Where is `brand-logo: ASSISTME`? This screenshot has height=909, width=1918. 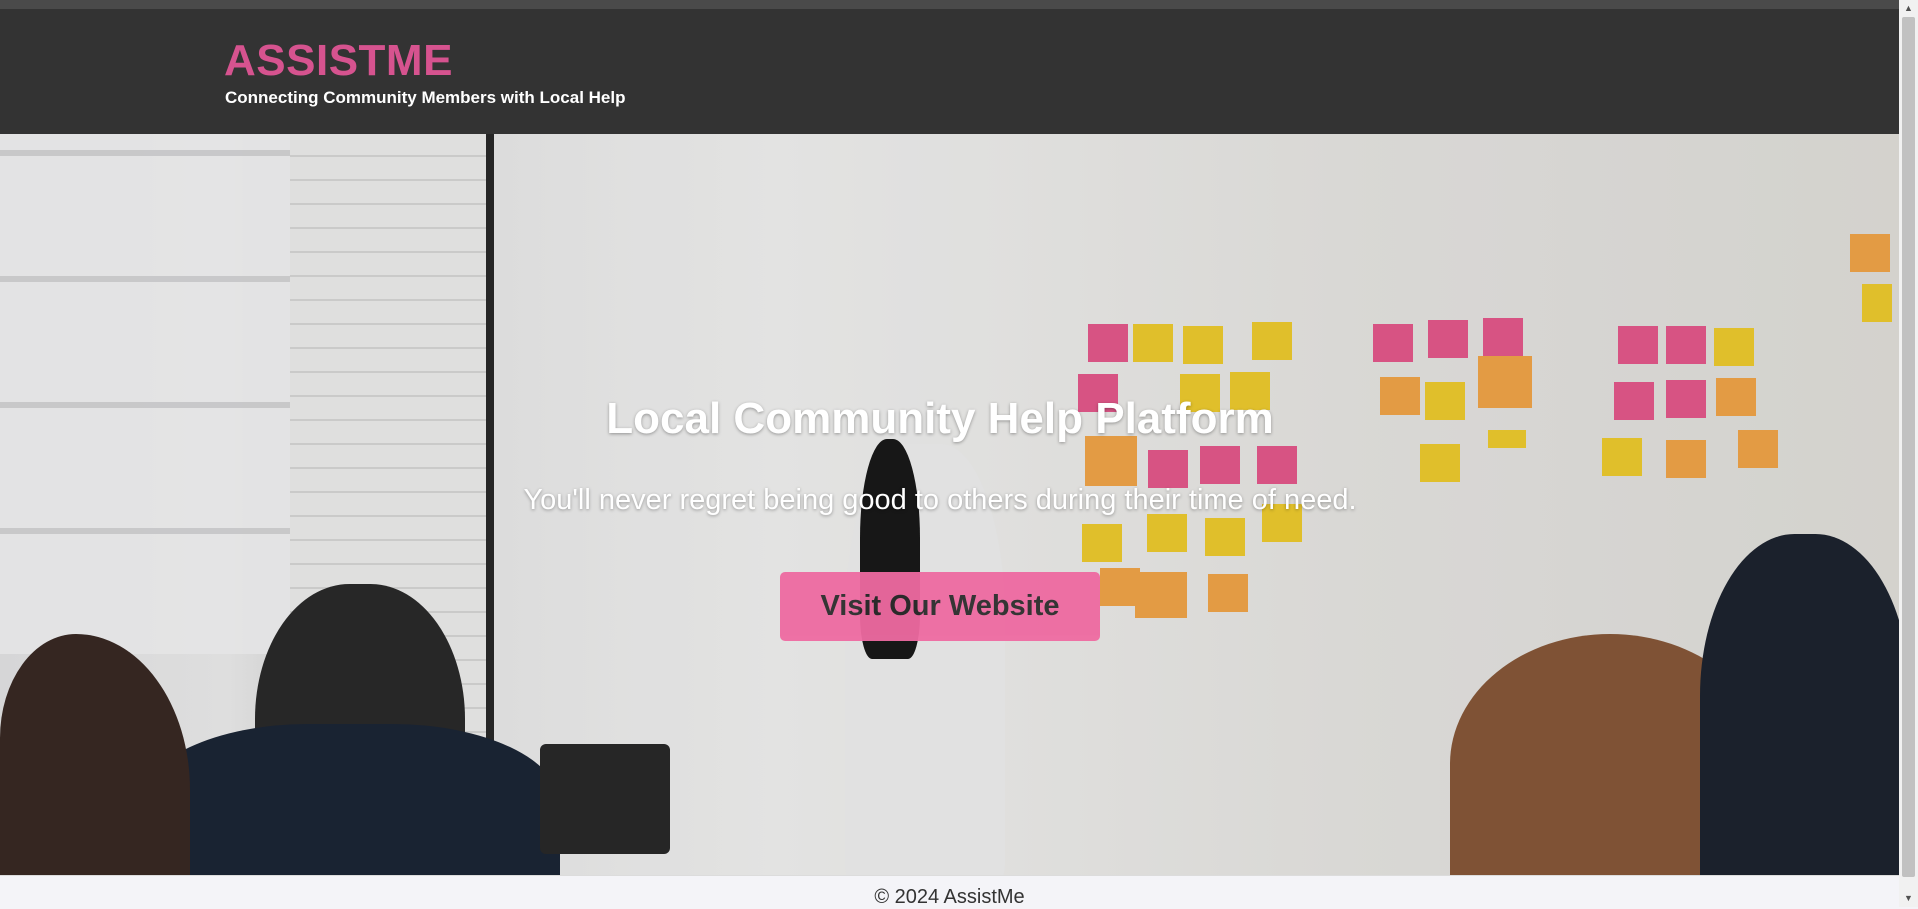 brand-logo: ASSISTME is located at coordinates (338, 61).